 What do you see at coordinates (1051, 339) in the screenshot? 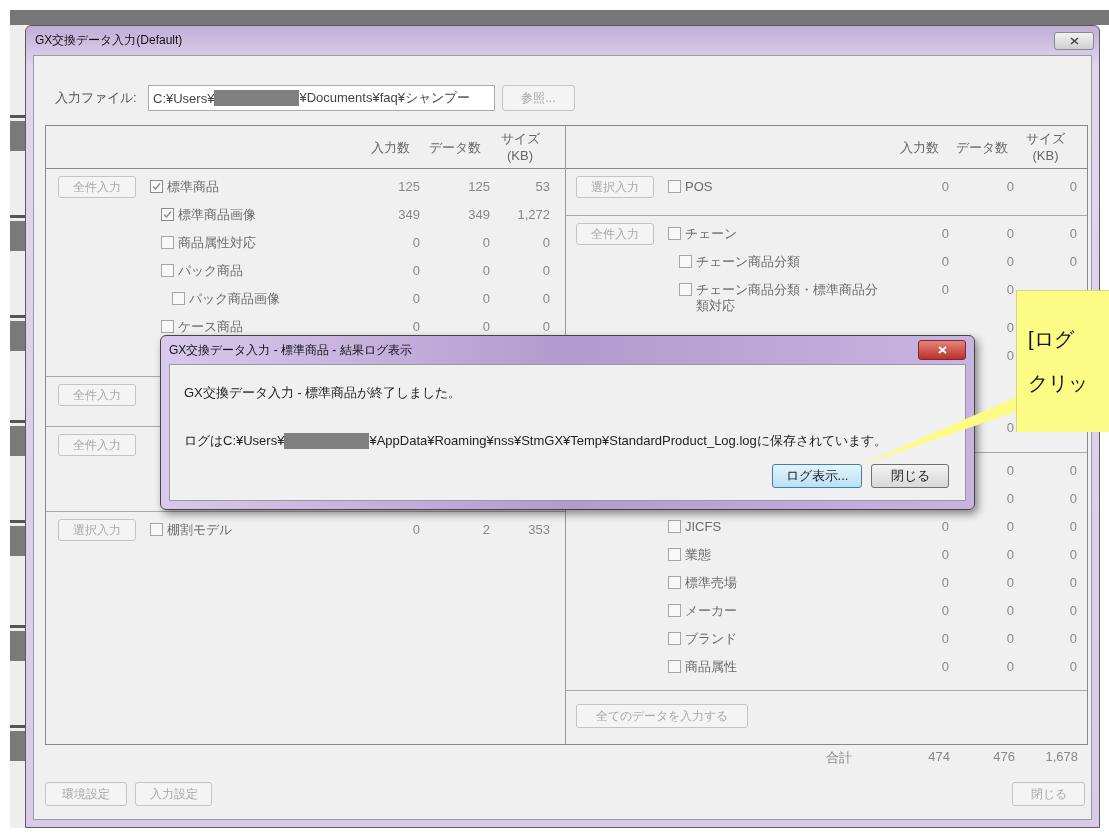
I see `callout-text: [ログ` at bounding box center [1051, 339].